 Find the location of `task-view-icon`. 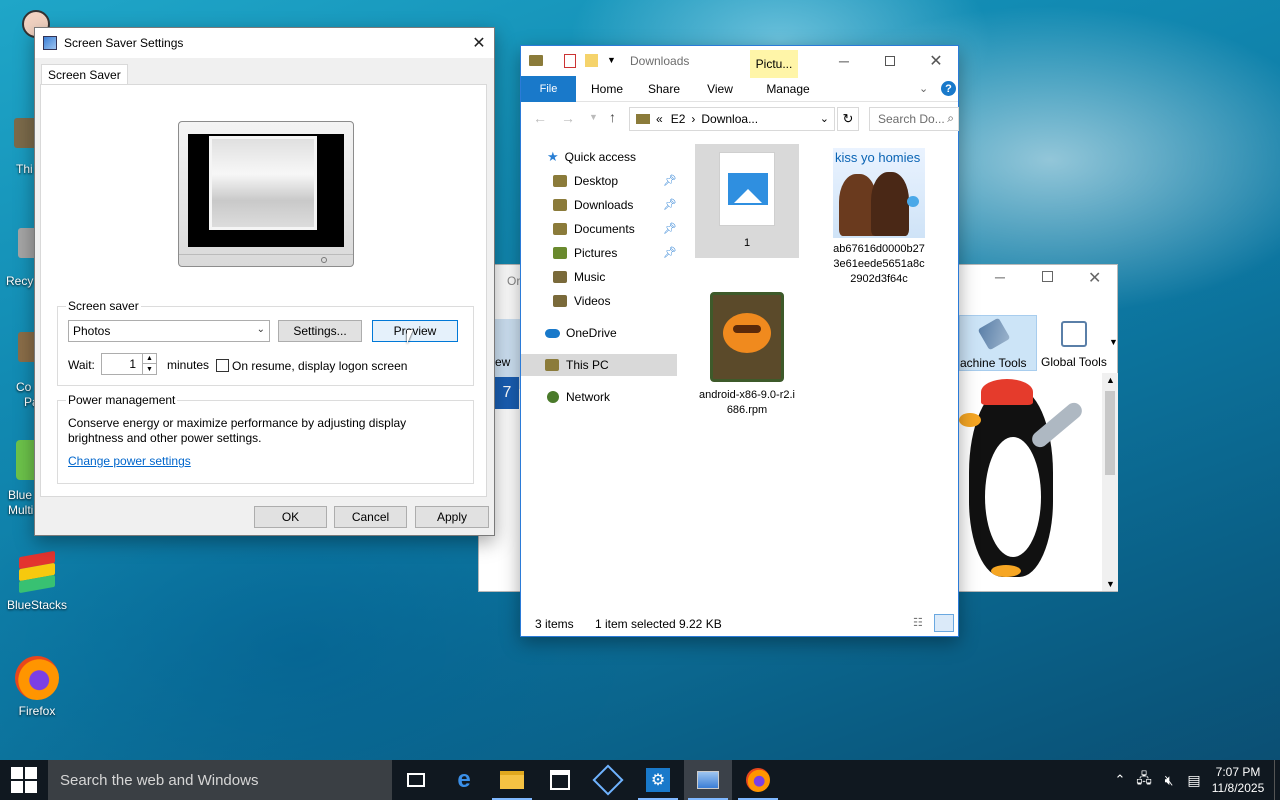

task-view-icon is located at coordinates (416, 780).